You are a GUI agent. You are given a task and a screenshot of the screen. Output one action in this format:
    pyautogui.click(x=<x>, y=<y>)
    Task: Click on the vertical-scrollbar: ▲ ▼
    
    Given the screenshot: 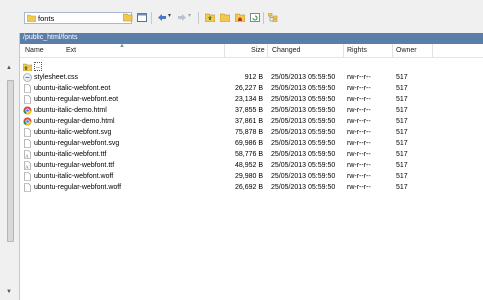 What is the action you would take?
    pyautogui.click(x=10, y=166)
    